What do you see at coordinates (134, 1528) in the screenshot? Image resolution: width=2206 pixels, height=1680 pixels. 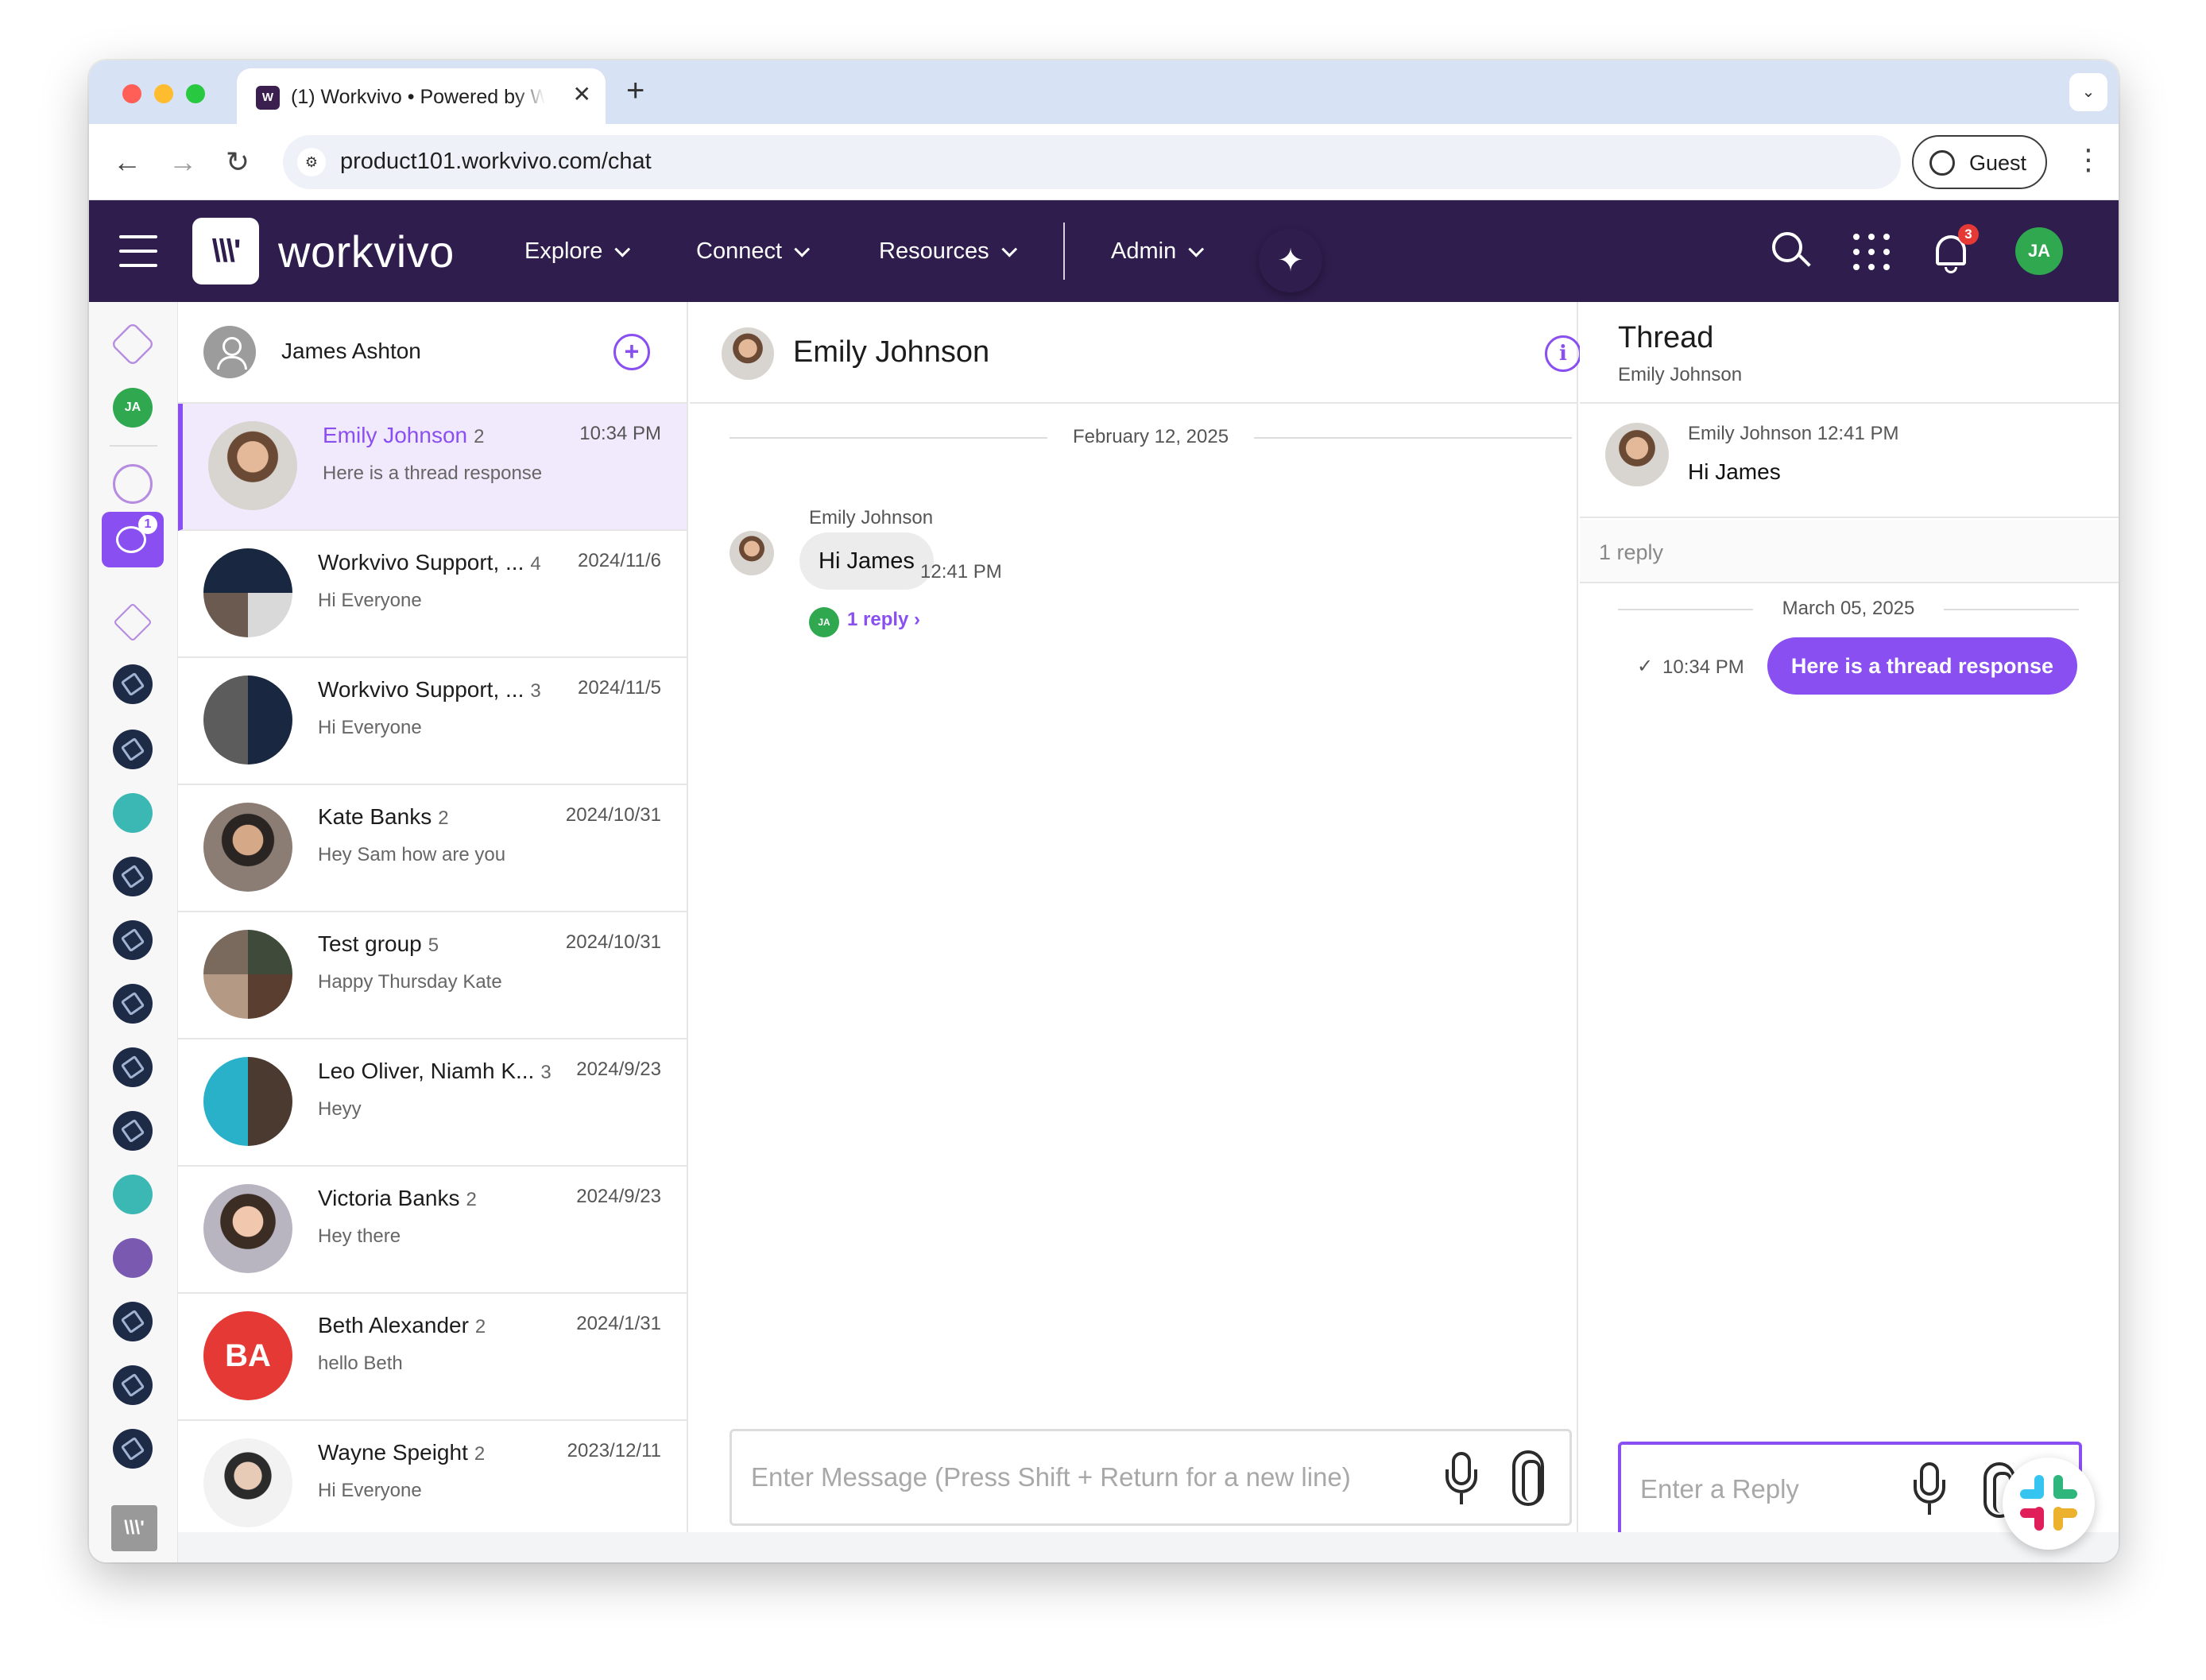 I see `rail-workvivo-logo-icon: \\\'` at bounding box center [134, 1528].